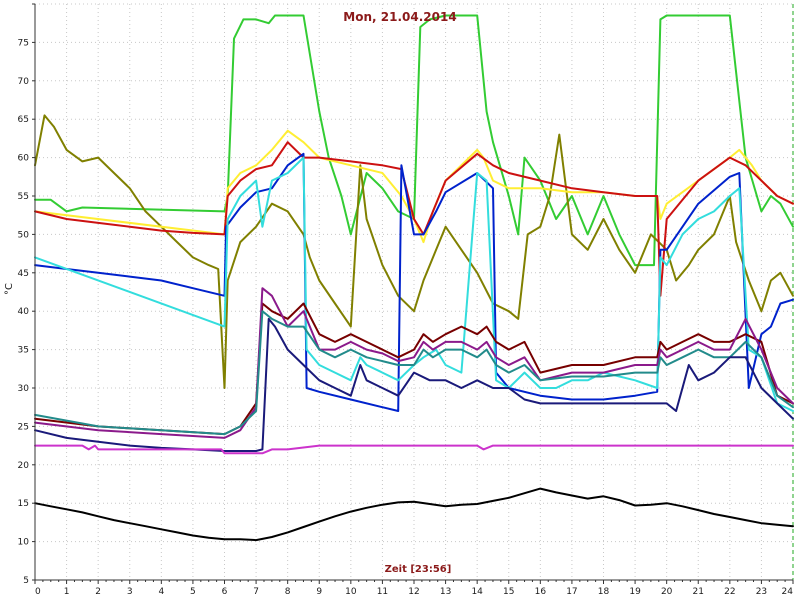  Describe the element at coordinates (23, 197) in the screenshot. I see `y-tick-label: 55` at that location.